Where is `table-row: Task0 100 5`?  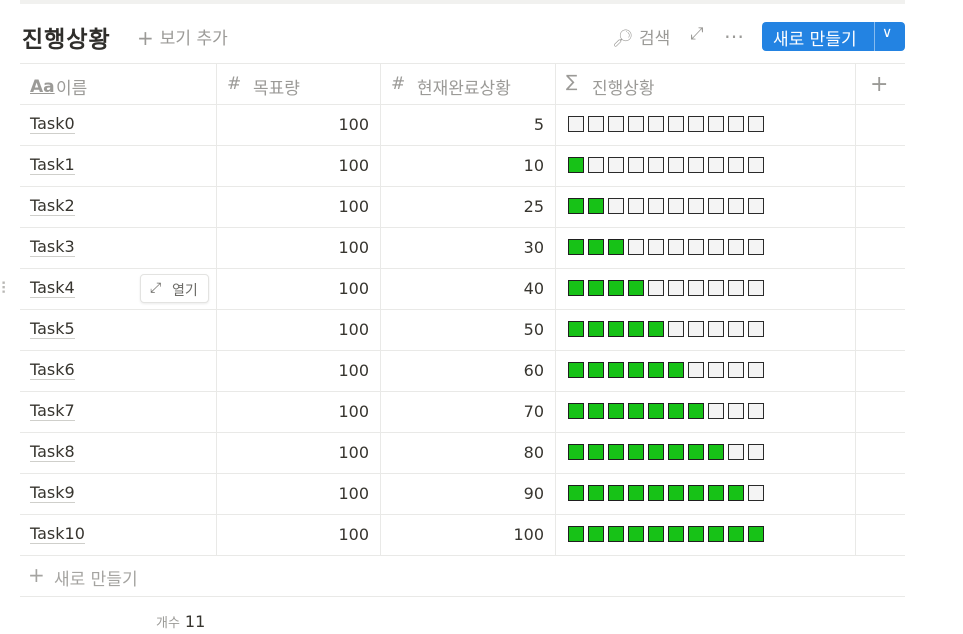 table-row: Task0 100 5 is located at coordinates (462, 125).